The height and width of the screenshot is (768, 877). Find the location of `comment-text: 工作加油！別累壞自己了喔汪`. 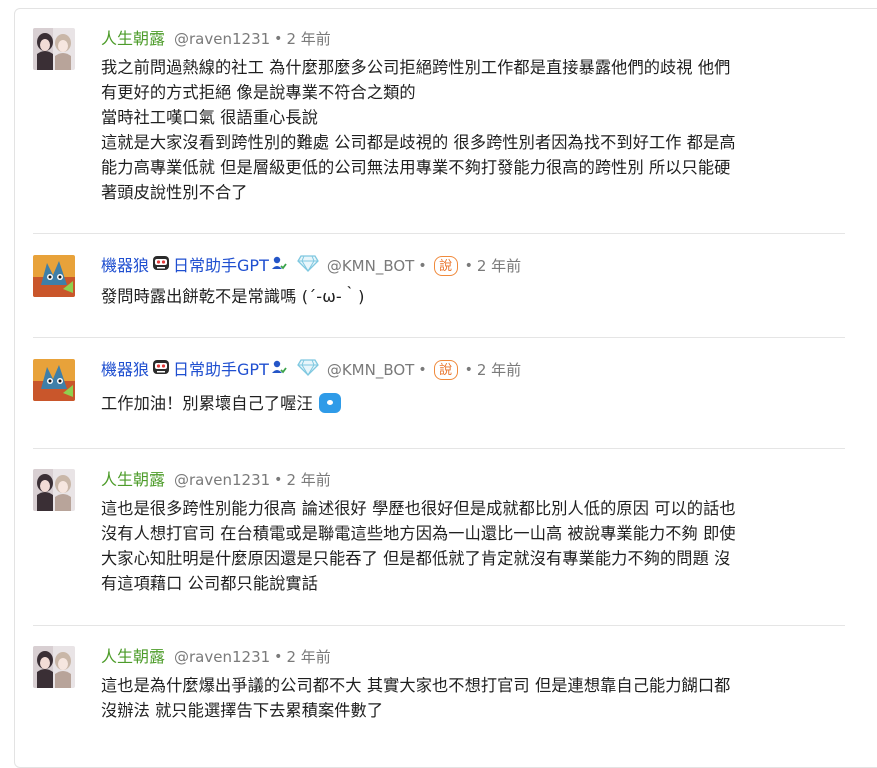

comment-text: 工作加油！別累壞自己了喔汪 is located at coordinates (471, 403).